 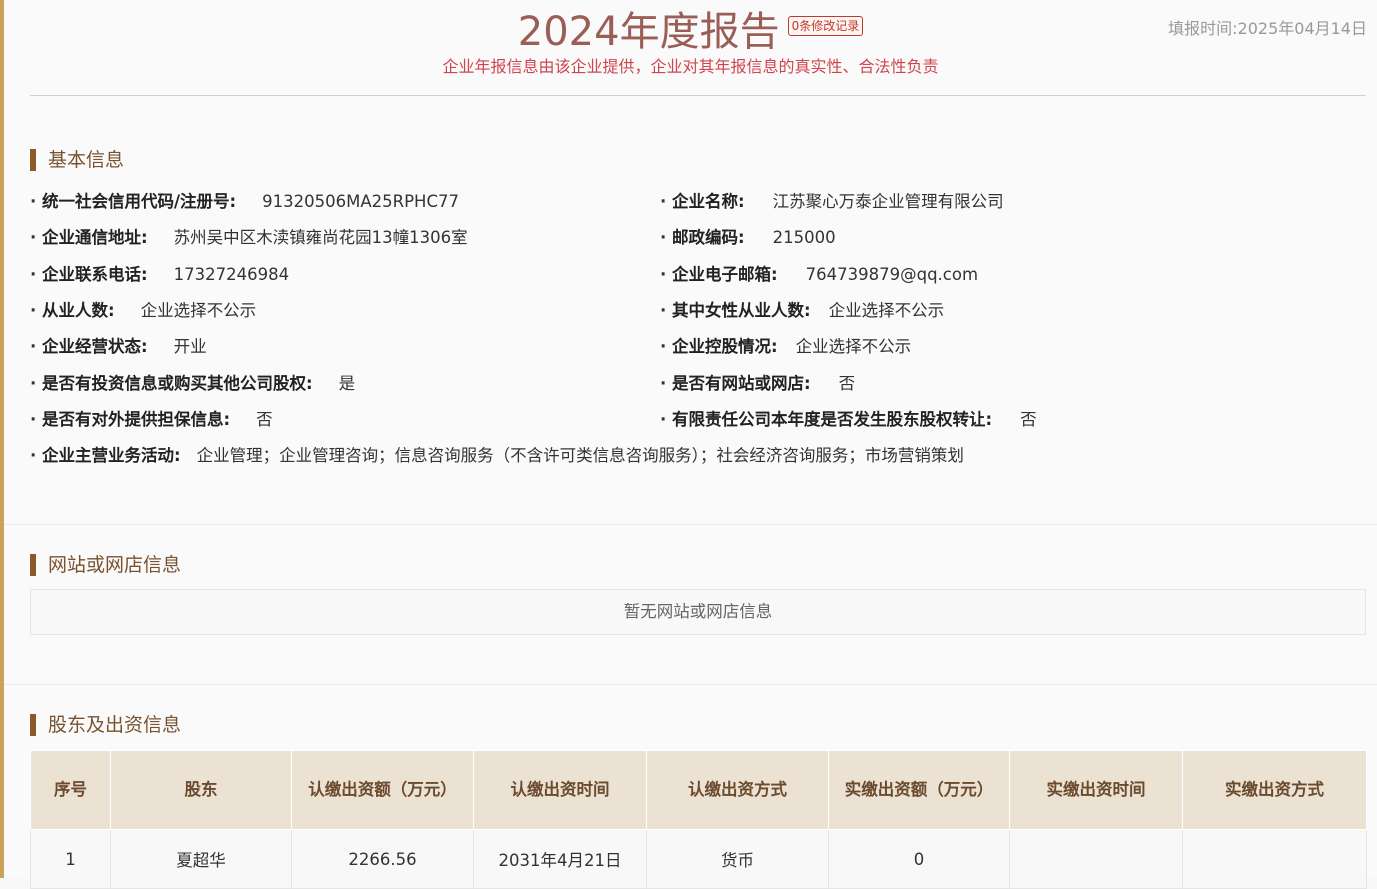 What do you see at coordinates (741, 383) in the screenshot?
I see `field-label: 是否有网站或网店:` at bounding box center [741, 383].